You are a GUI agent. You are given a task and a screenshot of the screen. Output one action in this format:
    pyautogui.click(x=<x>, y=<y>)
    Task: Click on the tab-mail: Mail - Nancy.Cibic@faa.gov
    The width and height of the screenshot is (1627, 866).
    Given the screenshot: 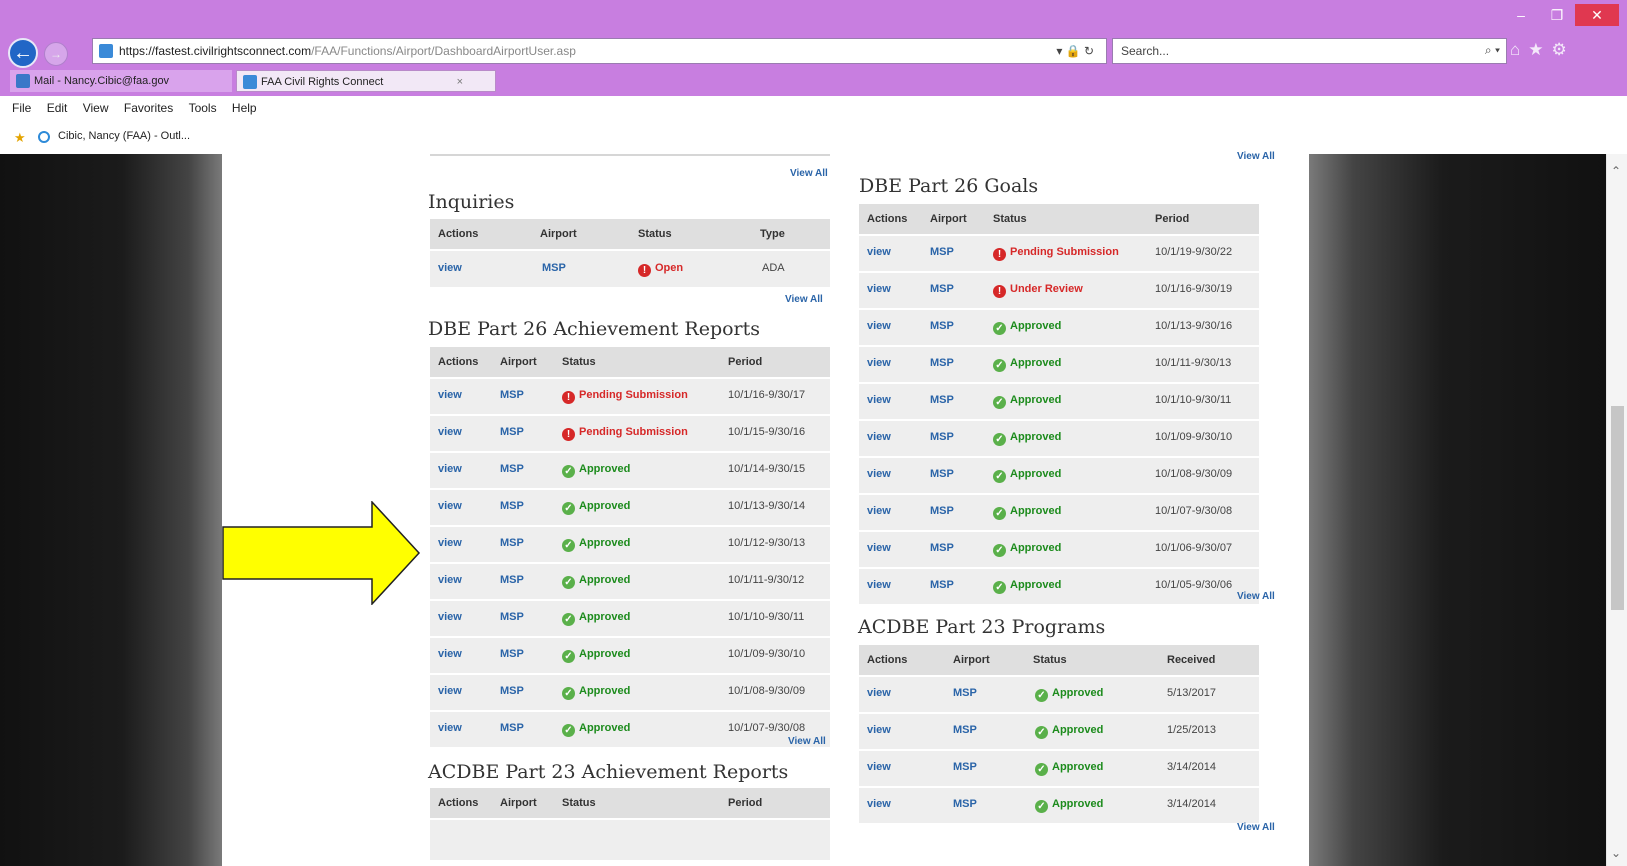 What is the action you would take?
    pyautogui.click(x=121, y=81)
    